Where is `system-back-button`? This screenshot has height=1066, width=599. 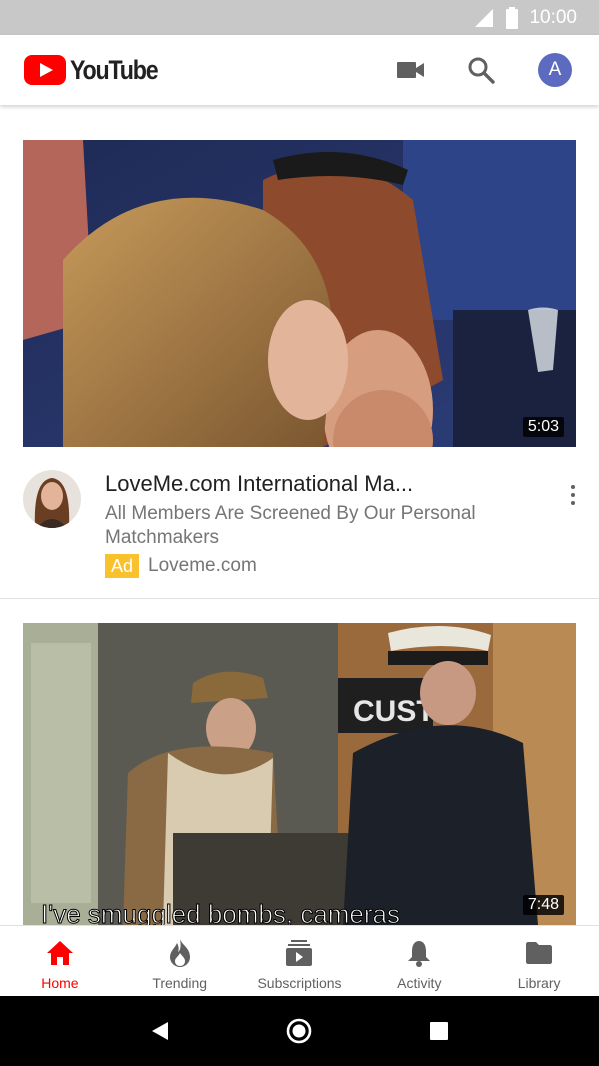 system-back-button is located at coordinates (160, 1031).